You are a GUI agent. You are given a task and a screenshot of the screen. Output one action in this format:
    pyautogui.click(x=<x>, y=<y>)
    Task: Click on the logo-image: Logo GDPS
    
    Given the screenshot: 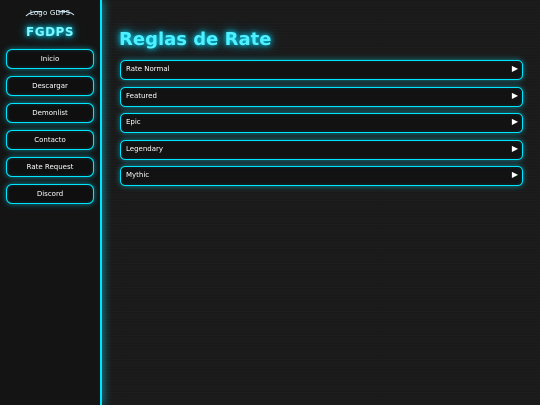 What is the action you would take?
    pyautogui.click(x=50, y=13)
    